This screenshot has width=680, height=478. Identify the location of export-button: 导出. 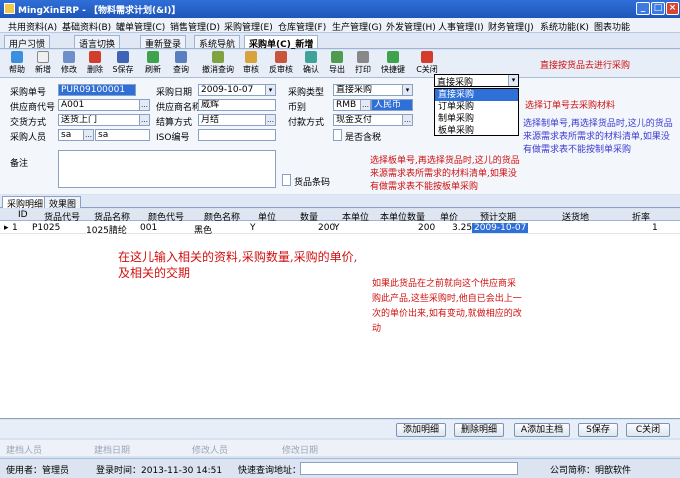
(337, 63).